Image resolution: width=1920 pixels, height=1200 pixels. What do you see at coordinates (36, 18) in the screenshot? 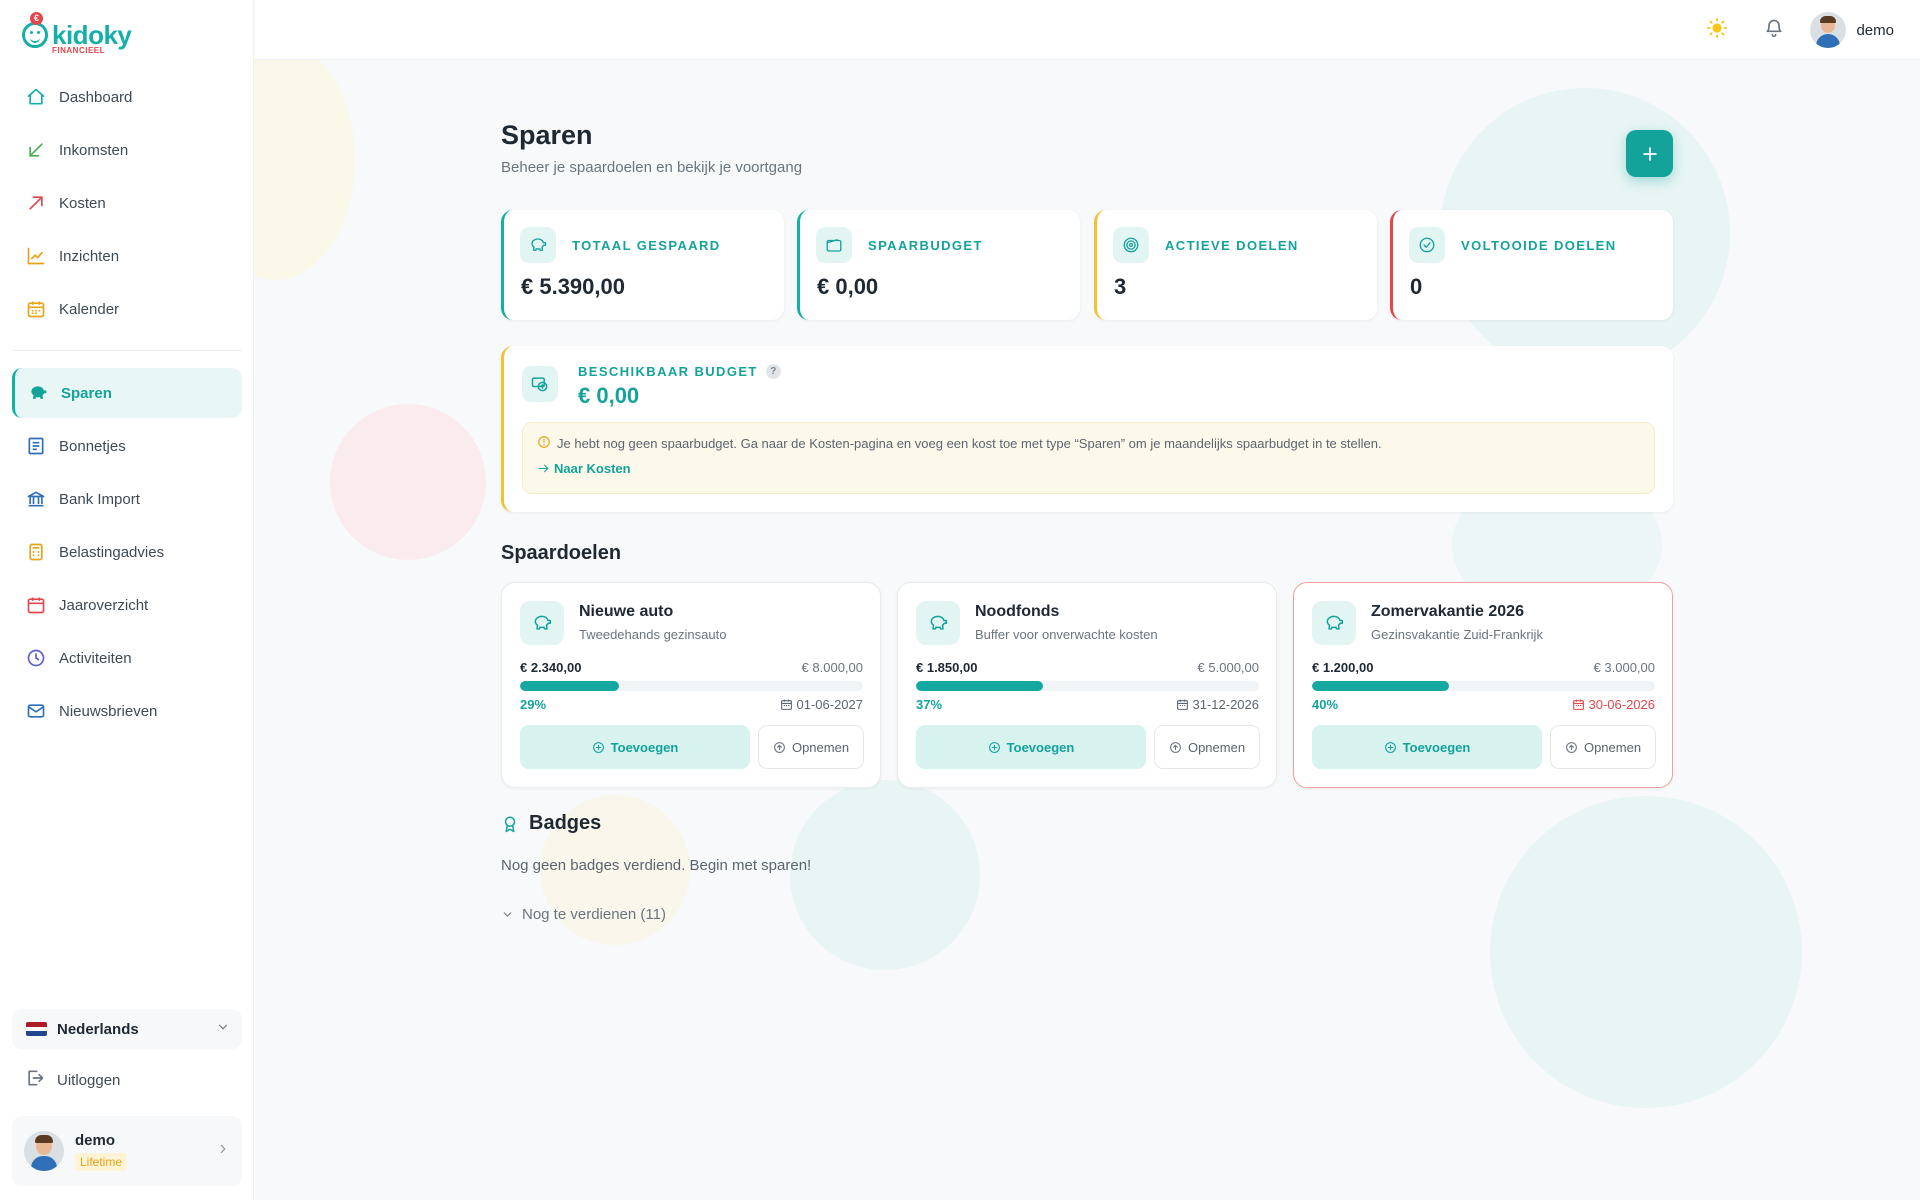
I see `logo-euro-badge: €` at bounding box center [36, 18].